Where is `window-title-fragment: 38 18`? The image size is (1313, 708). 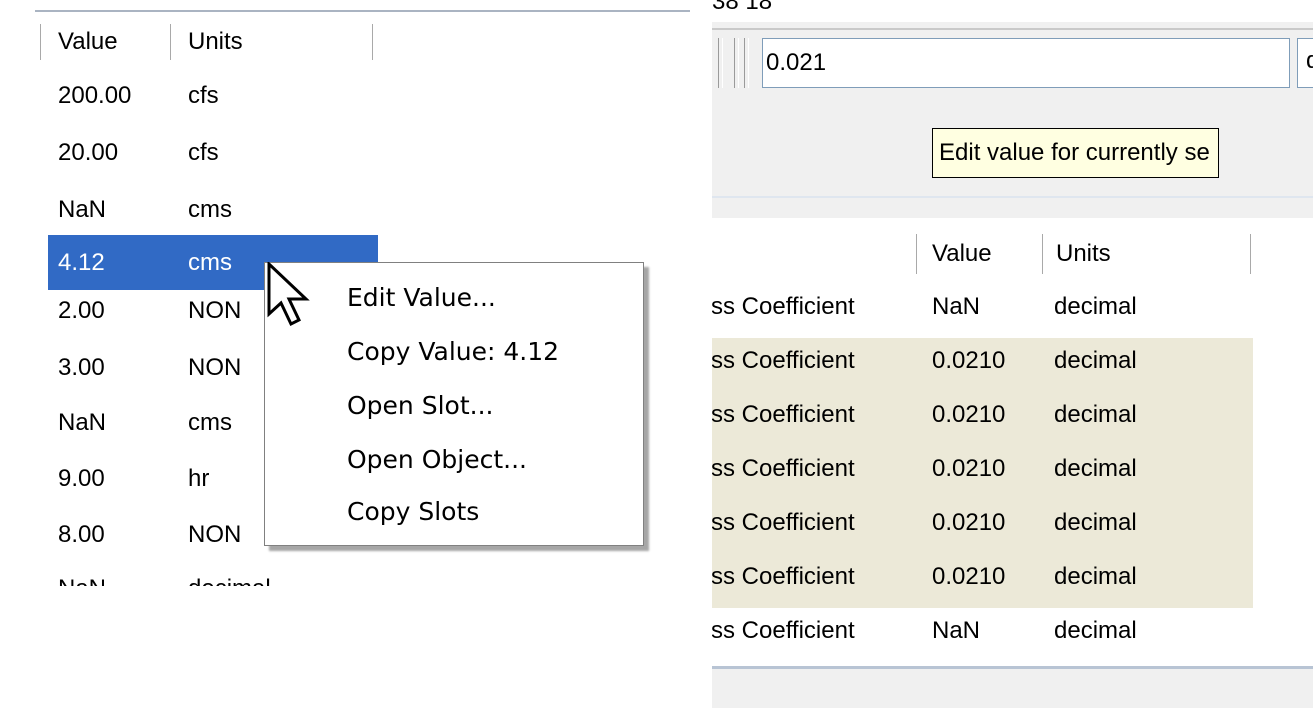 window-title-fragment: 38 18 is located at coordinates (742, 7).